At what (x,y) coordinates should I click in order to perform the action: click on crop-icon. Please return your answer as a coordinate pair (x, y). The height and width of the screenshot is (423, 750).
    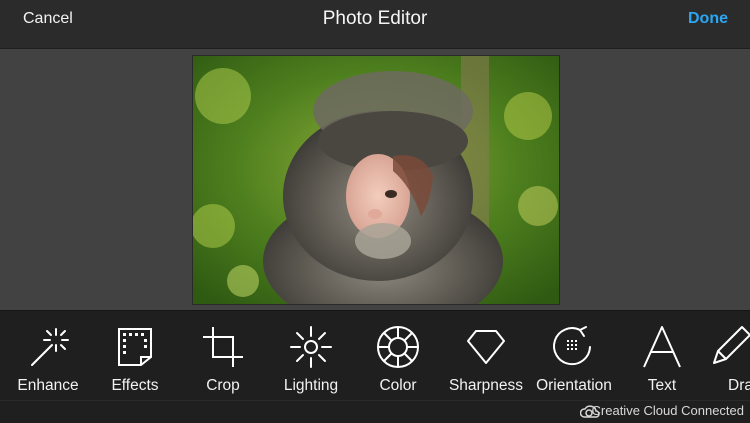
    Looking at the image, I should click on (223, 347).